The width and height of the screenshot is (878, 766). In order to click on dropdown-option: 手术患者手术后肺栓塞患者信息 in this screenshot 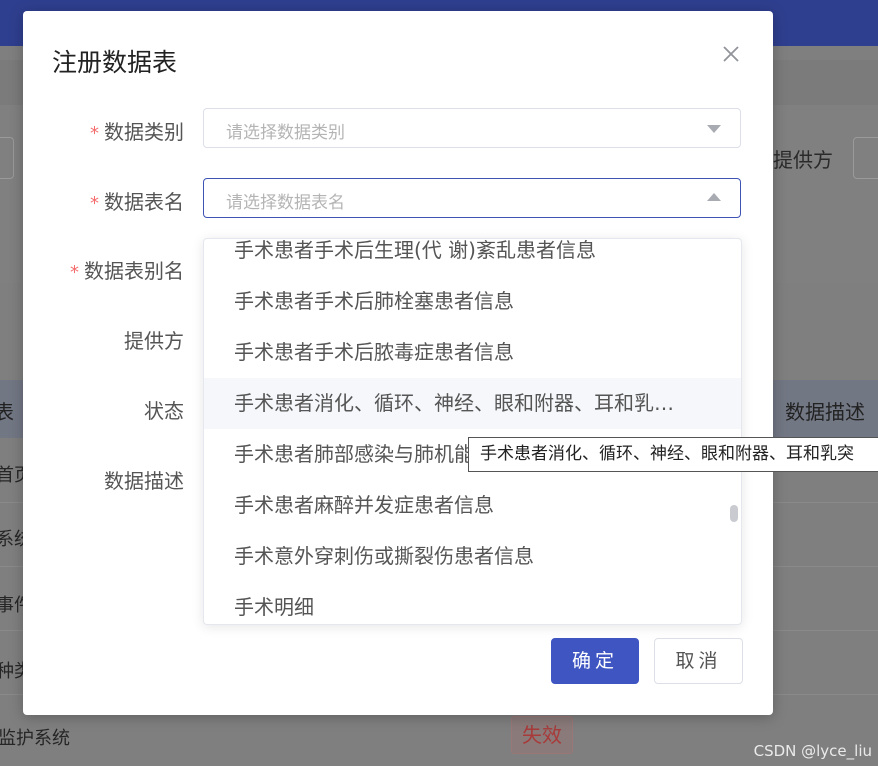, I will do `click(472, 301)`.